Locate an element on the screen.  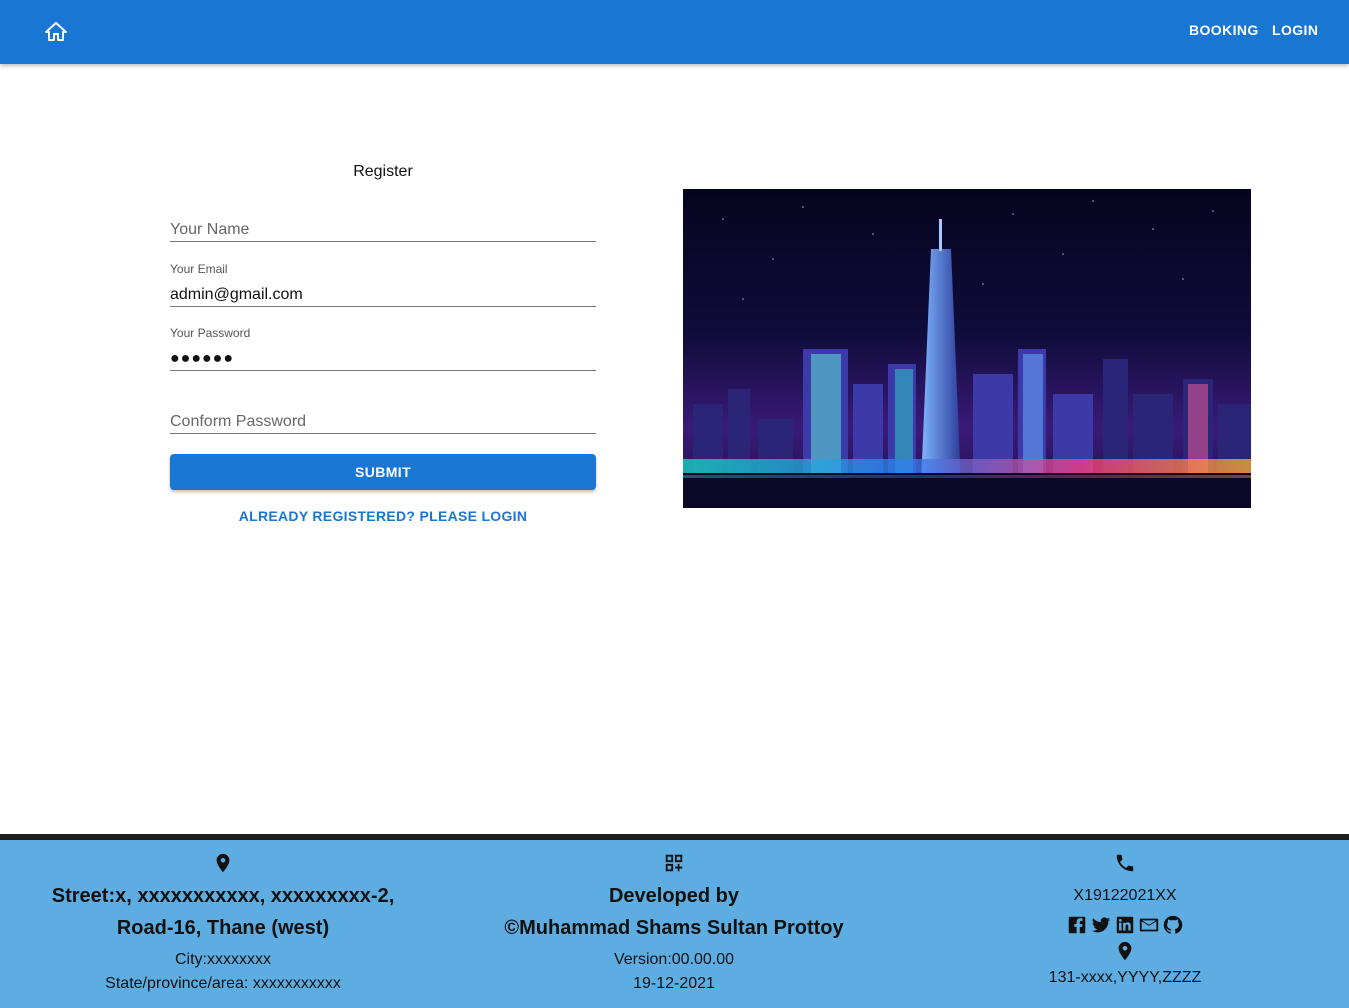
postal-address: 131-xxxx,YYYY,ZZZZ is located at coordinates (1125, 977).